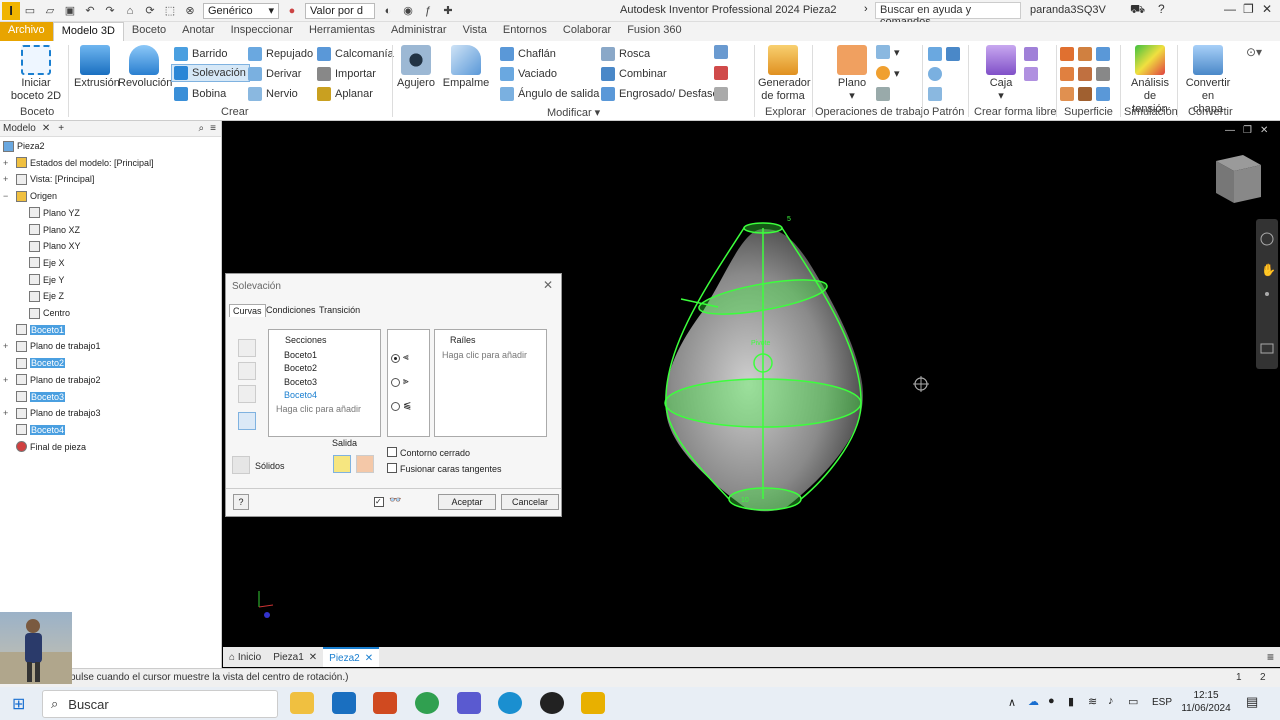  I want to click on freeform-convert-button, so click(1033, 74).